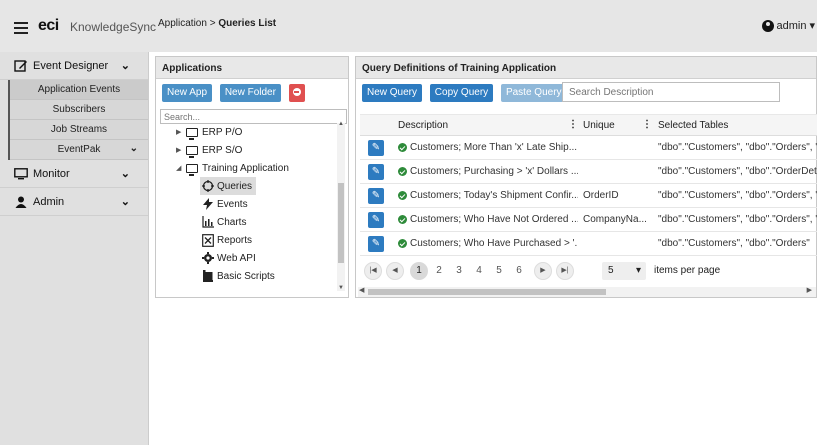 This screenshot has width=817, height=445. What do you see at coordinates (599, 125) in the screenshot?
I see `column-header-unique: Unique` at bounding box center [599, 125].